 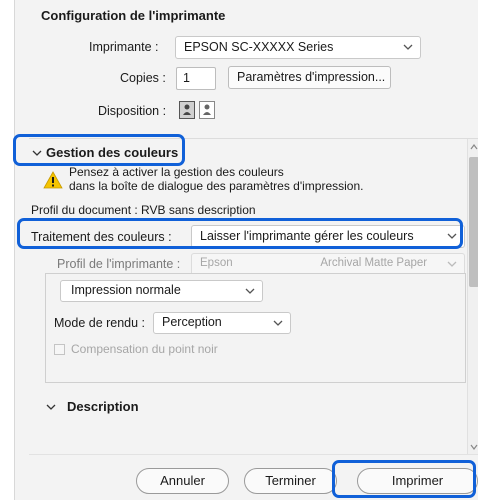 I want to click on scroll-down-icon, so click(x=474, y=447).